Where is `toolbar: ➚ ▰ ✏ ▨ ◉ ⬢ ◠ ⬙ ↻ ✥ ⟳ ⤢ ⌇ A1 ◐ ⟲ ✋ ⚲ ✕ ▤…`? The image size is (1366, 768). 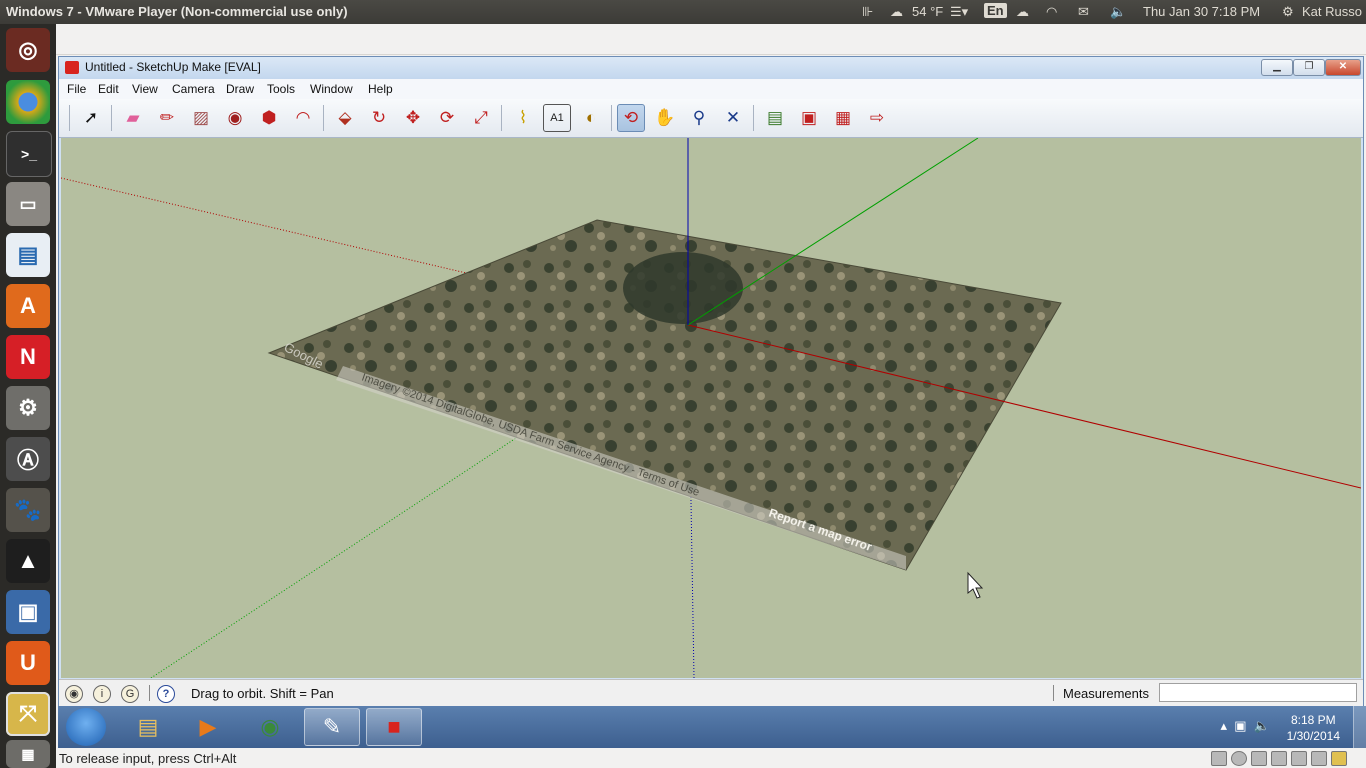 toolbar: ➚ ▰ ✏ ▨ ◉ ⬢ ◠ ⬙ ↻ ✥ ⟳ ⤢ ⌇ A1 ◐ ⟲ ✋ ⚲ ✕ ▤… is located at coordinates (711, 118).